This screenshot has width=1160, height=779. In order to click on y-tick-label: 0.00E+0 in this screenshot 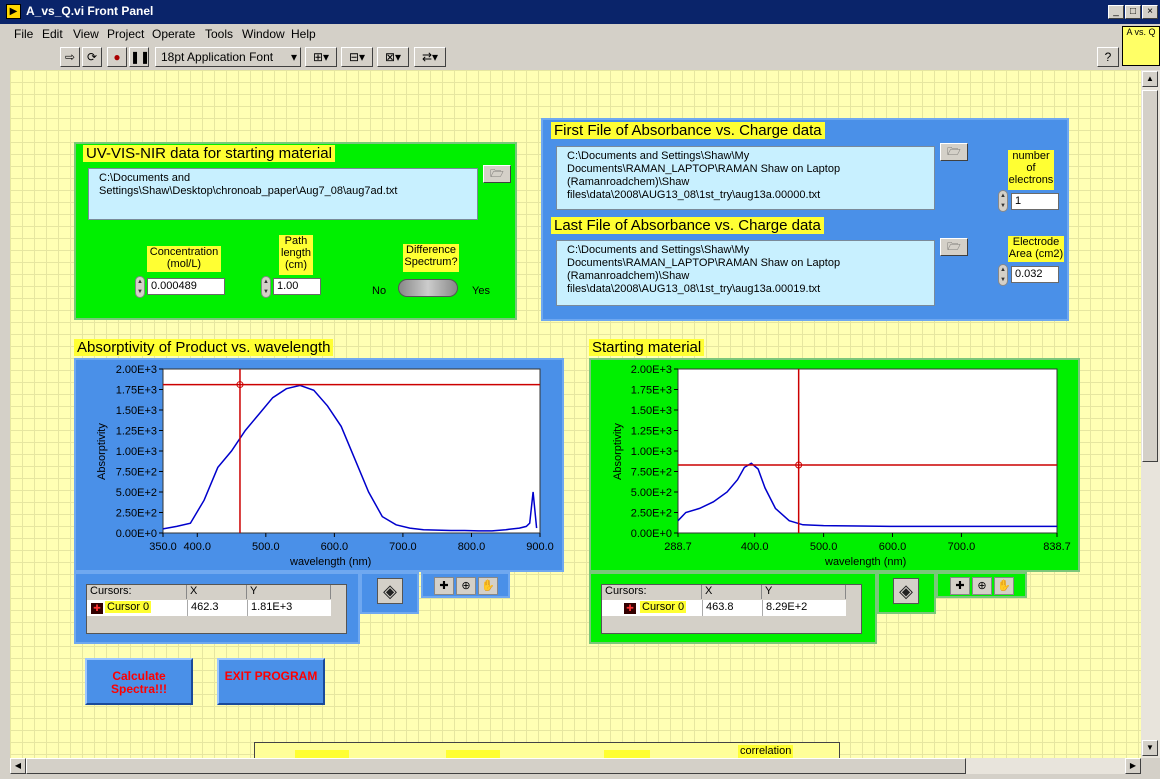, I will do `click(651, 534)`.